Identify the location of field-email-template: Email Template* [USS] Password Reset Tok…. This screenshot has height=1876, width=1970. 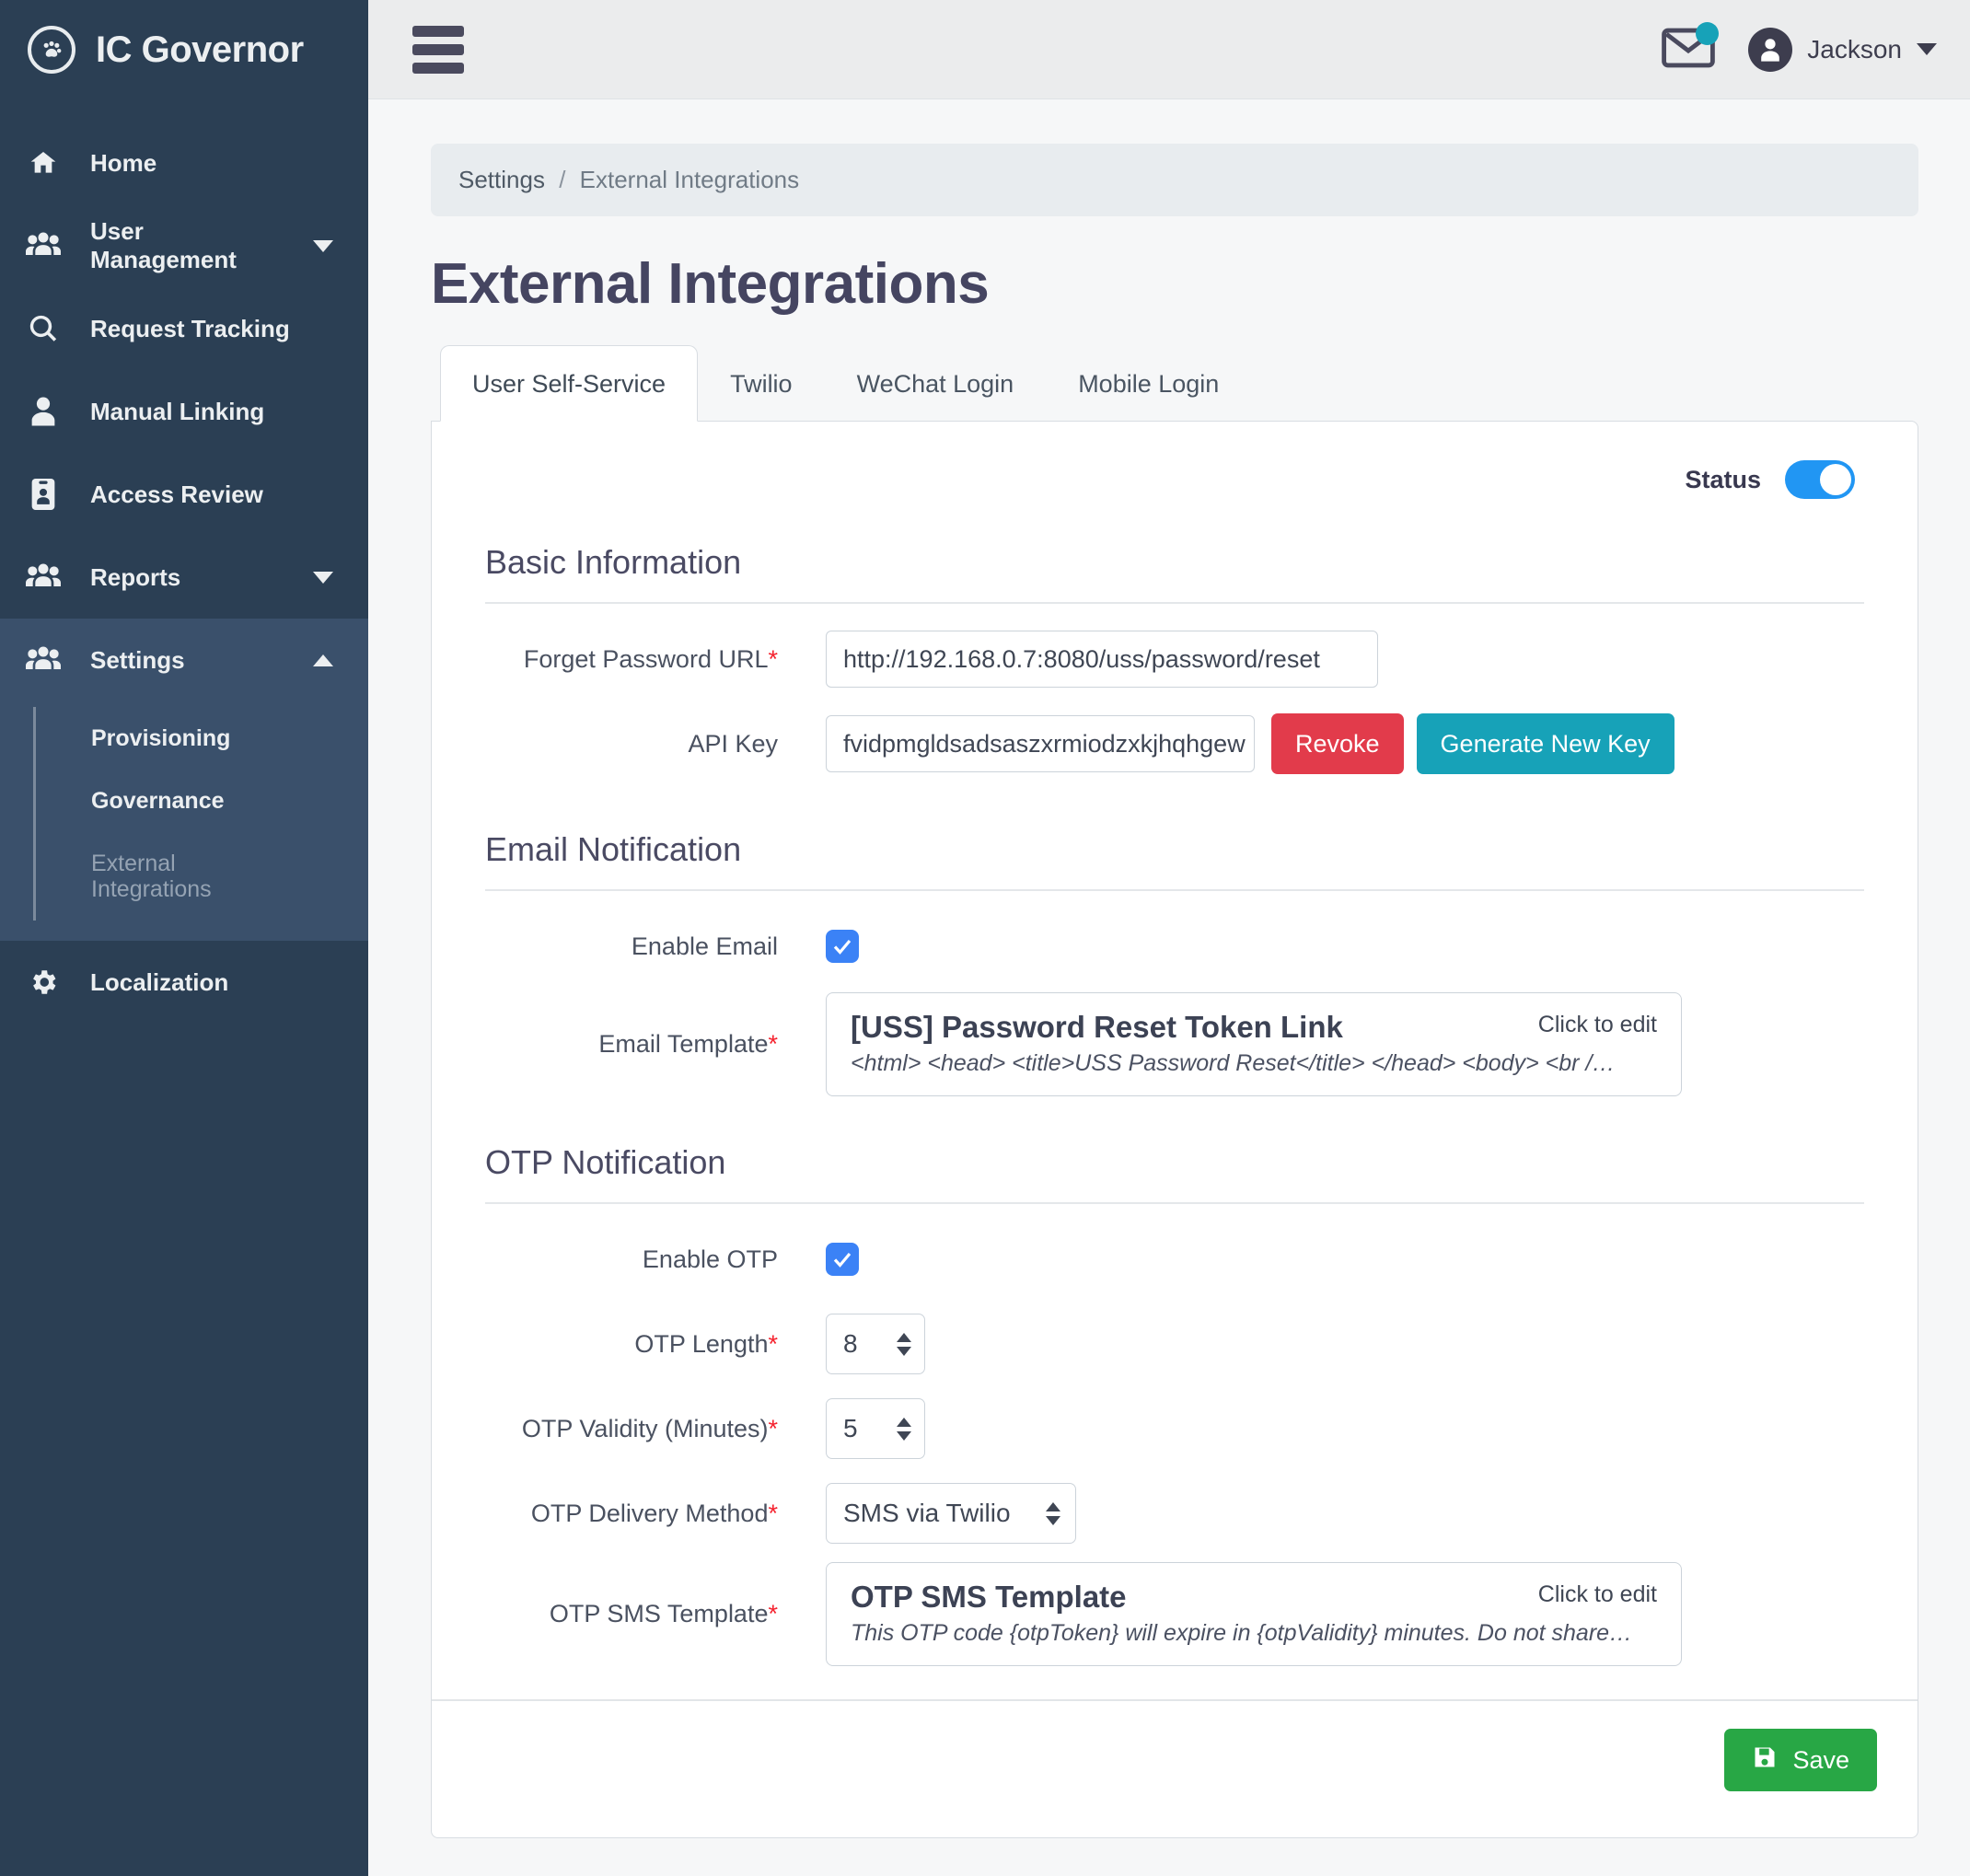
(1174, 1044).